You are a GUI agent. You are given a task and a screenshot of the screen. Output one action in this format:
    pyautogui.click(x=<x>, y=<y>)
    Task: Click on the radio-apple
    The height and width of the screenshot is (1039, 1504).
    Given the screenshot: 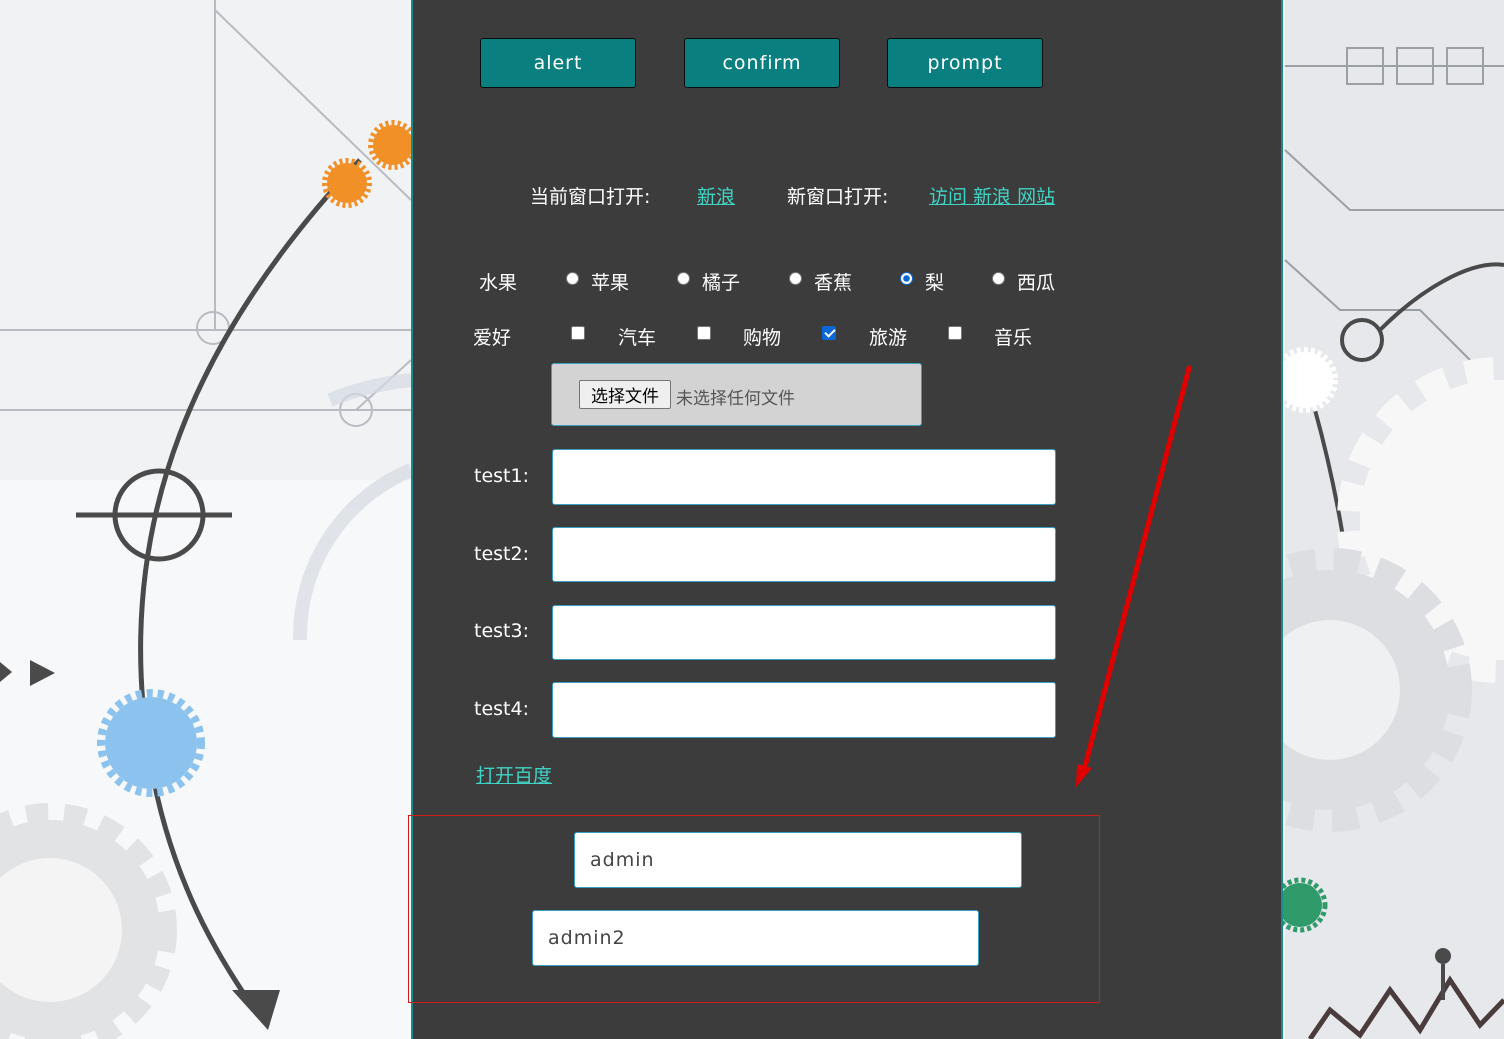 What is the action you would take?
    pyautogui.click(x=572, y=278)
    